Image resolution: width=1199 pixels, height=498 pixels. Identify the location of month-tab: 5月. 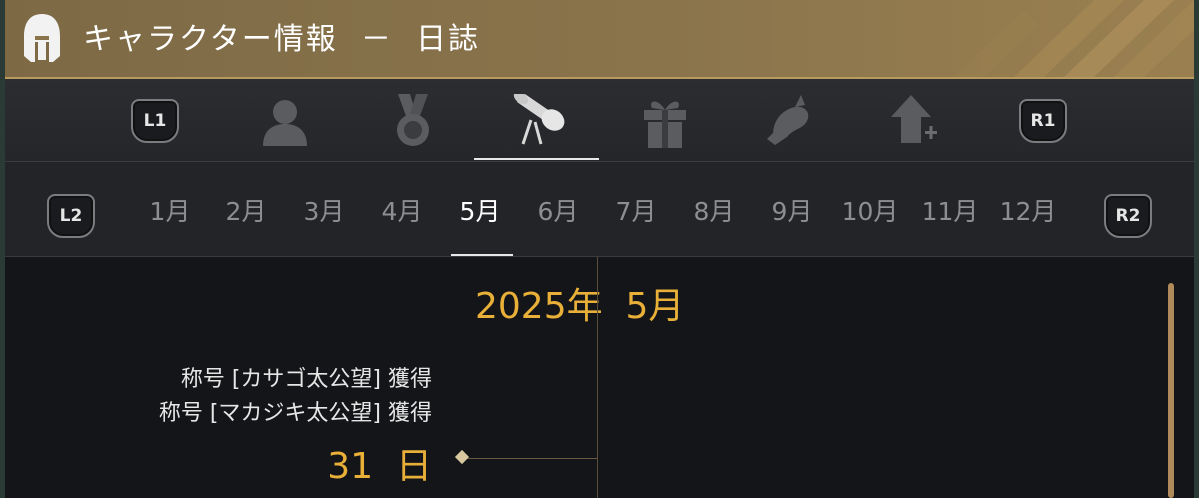
(480, 210).